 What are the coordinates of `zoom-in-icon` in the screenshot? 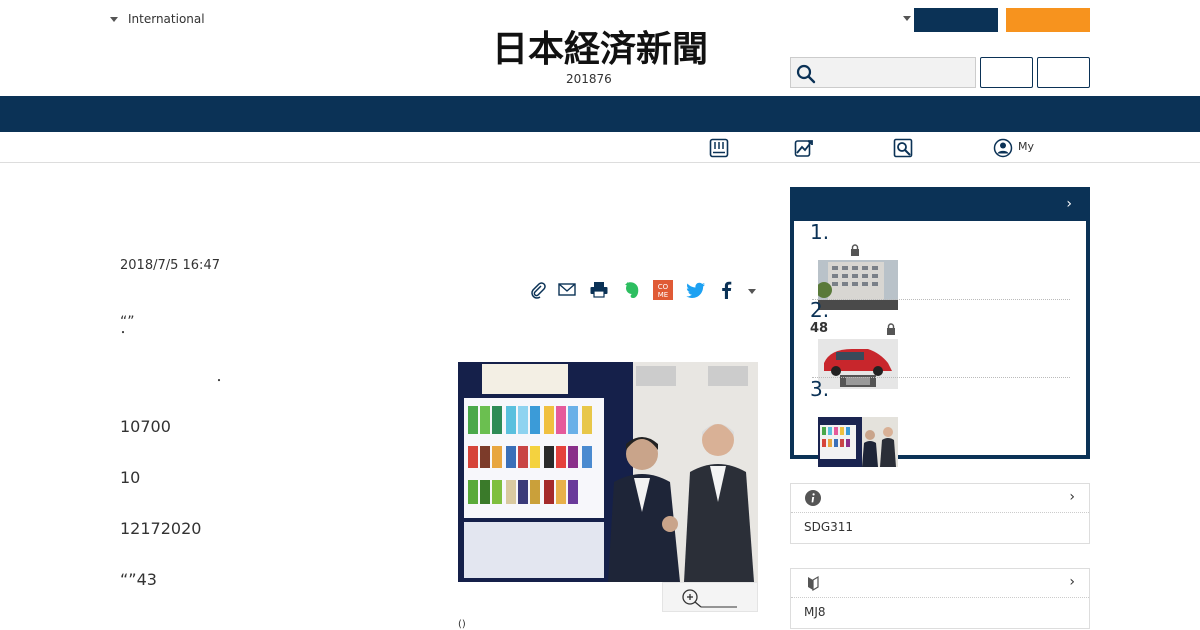 It's located at (709, 598).